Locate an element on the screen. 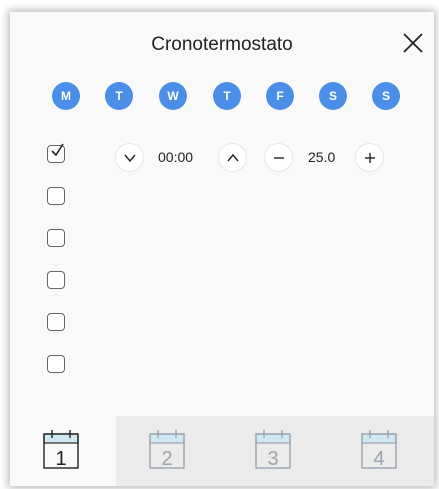 Image resolution: width=439 pixels, height=489 pixels. day-thursday-button: T is located at coordinates (227, 96).